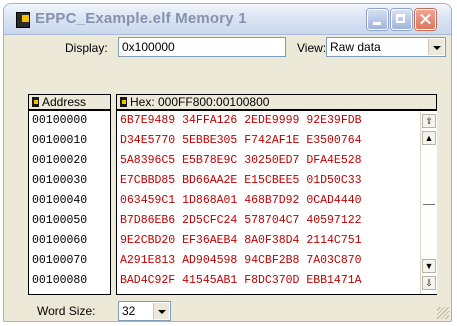 This screenshot has height=326, width=457. I want to click on display-label: Display:, so click(86, 48).